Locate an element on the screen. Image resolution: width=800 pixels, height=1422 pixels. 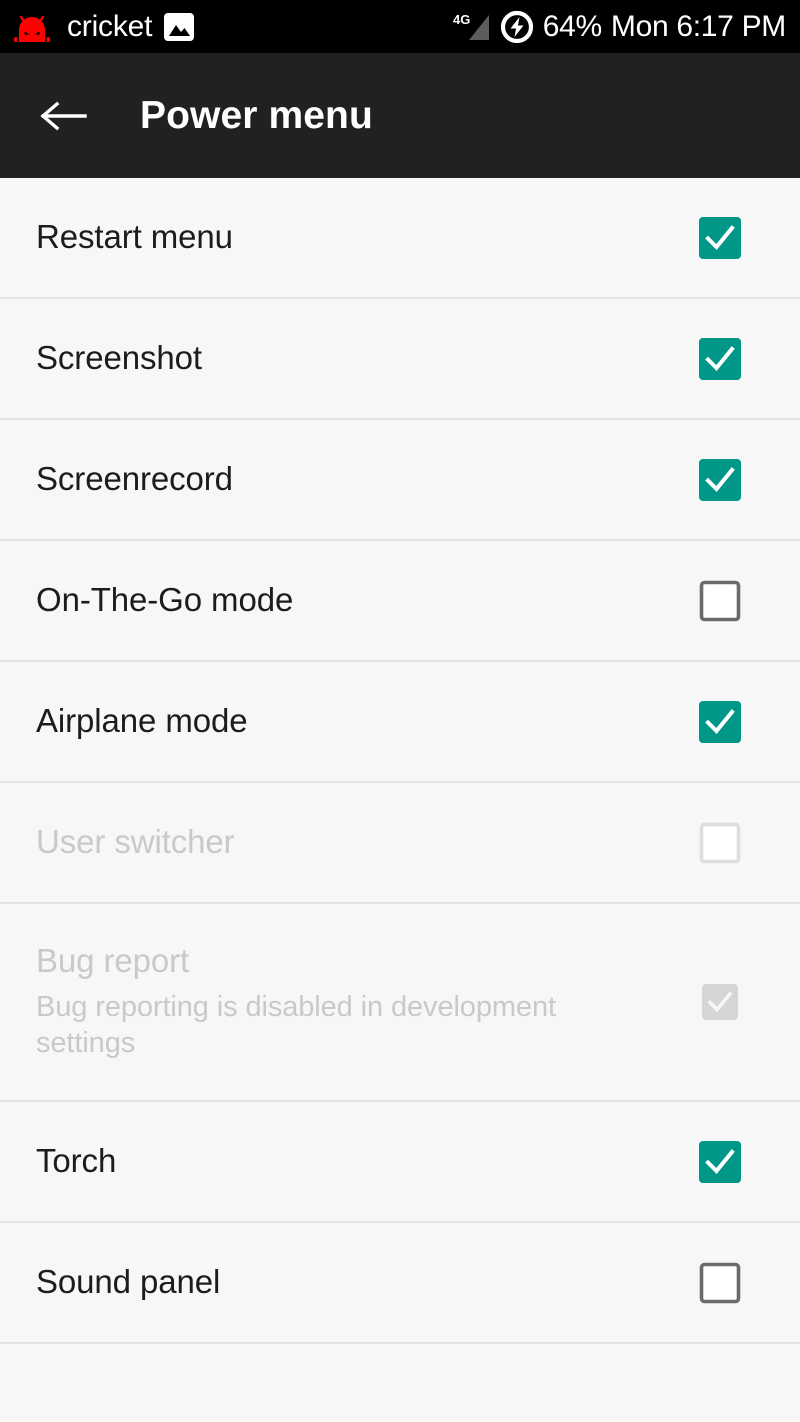
battery-charging-icon is located at coordinates (517, 27).